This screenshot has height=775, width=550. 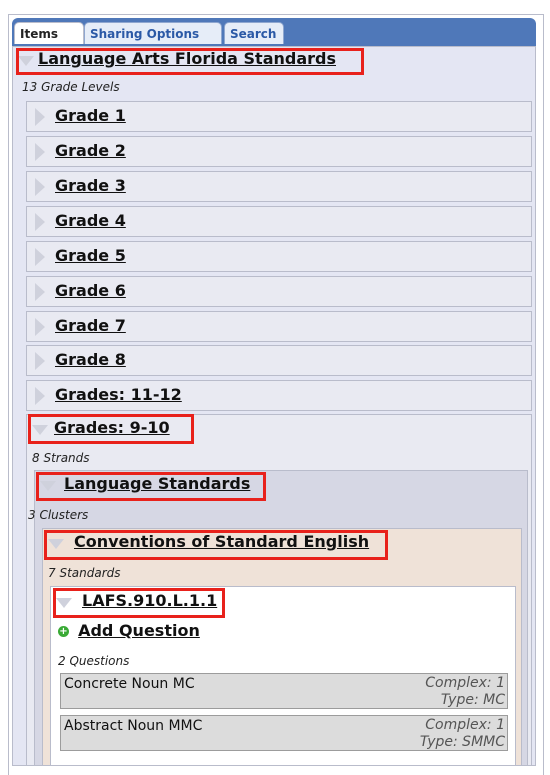 What do you see at coordinates (133, 726) in the screenshot?
I see `question-name: Abstract Noun MMC` at bounding box center [133, 726].